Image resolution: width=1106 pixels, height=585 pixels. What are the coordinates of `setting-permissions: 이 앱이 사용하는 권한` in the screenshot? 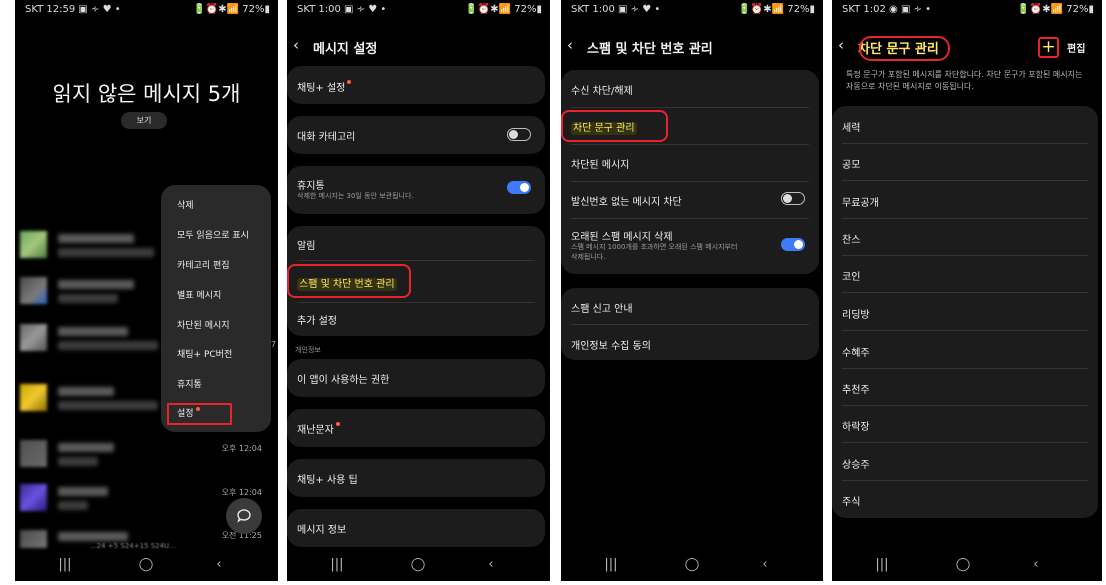 It's located at (416, 378).